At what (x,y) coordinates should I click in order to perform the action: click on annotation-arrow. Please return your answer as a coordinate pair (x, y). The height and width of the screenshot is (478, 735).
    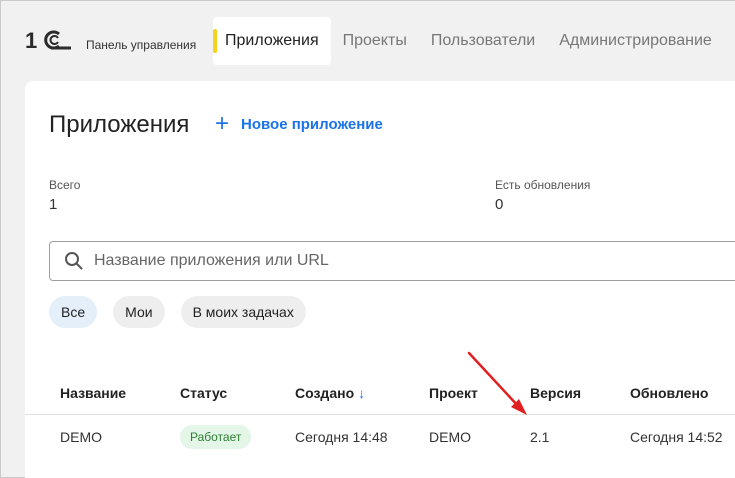
    Looking at the image, I should click on (497, 383).